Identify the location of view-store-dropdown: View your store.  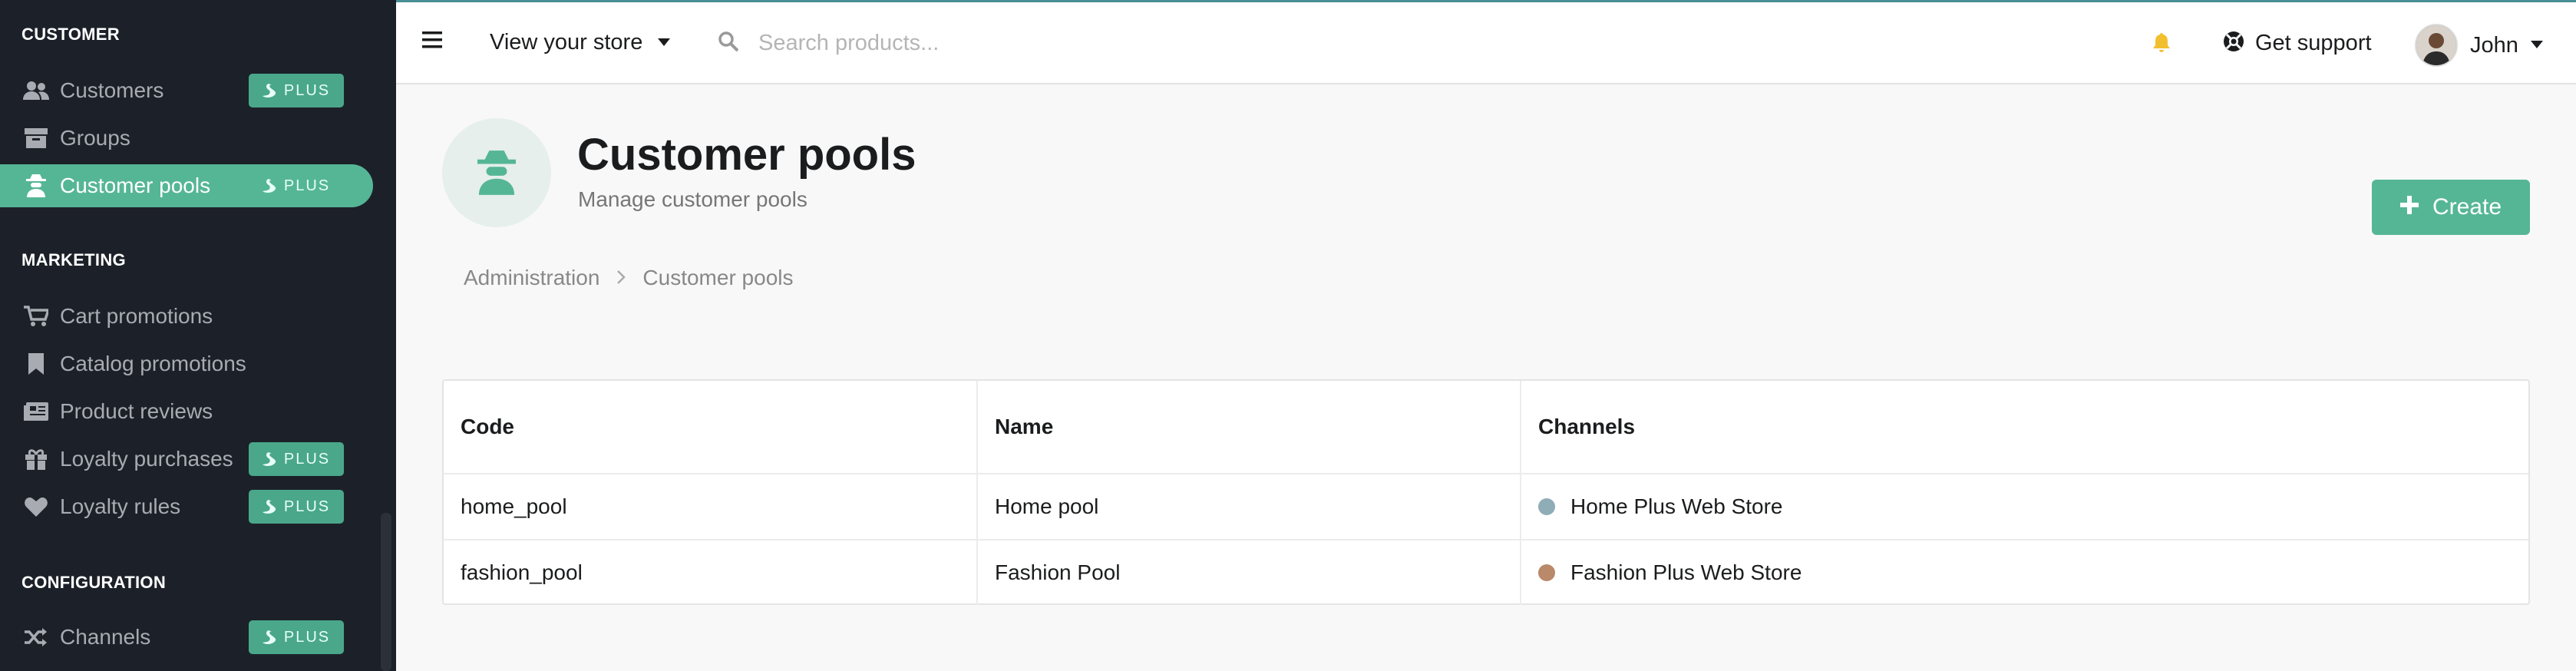
(580, 42).